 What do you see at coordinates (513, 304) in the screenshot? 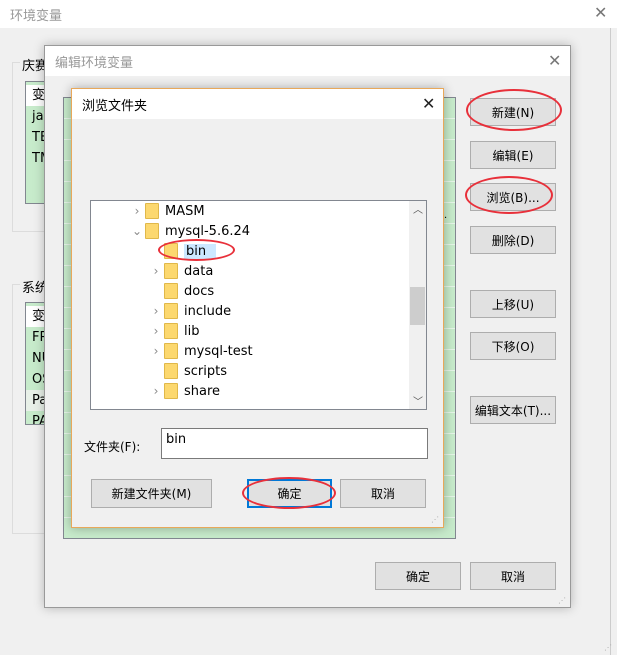
I see `move-up-button: 上移(U)` at bounding box center [513, 304].